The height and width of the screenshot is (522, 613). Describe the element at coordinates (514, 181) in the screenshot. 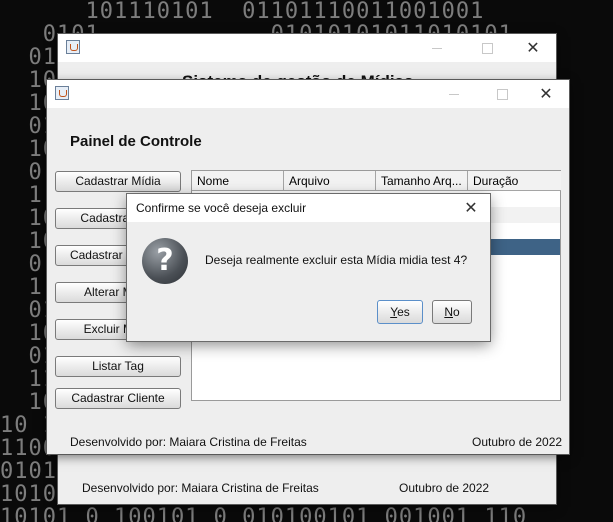

I see `column-header-duracao: Duração` at that location.